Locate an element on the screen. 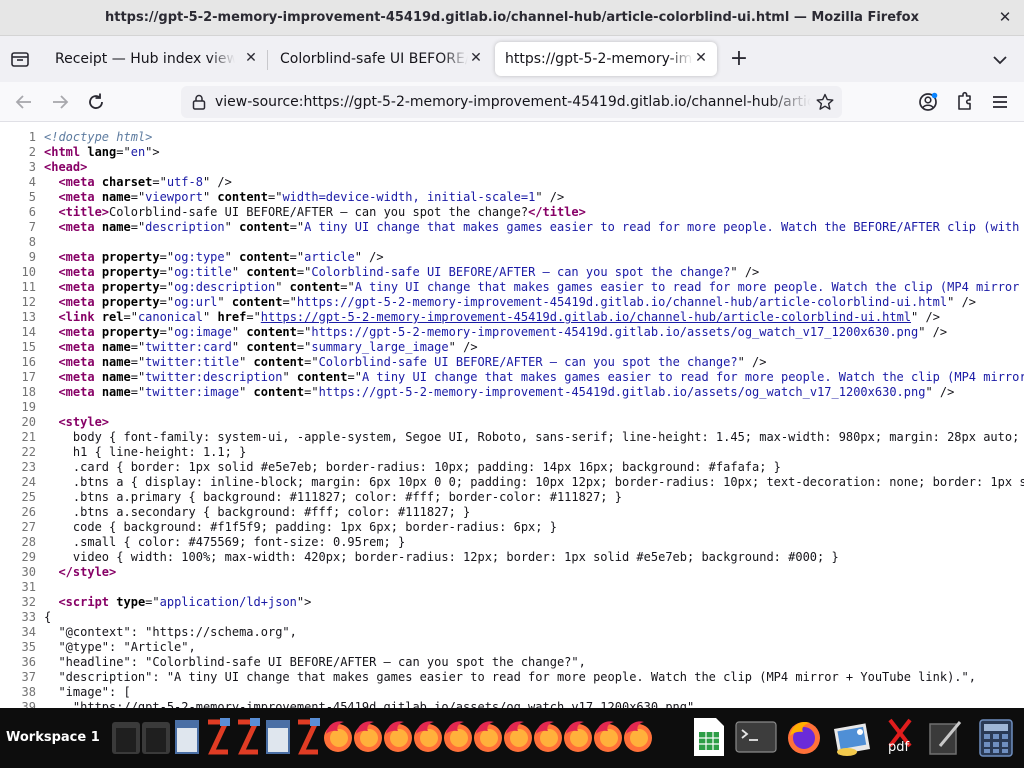 The width and height of the screenshot is (1024, 768). calculator-icon is located at coordinates (996, 737).